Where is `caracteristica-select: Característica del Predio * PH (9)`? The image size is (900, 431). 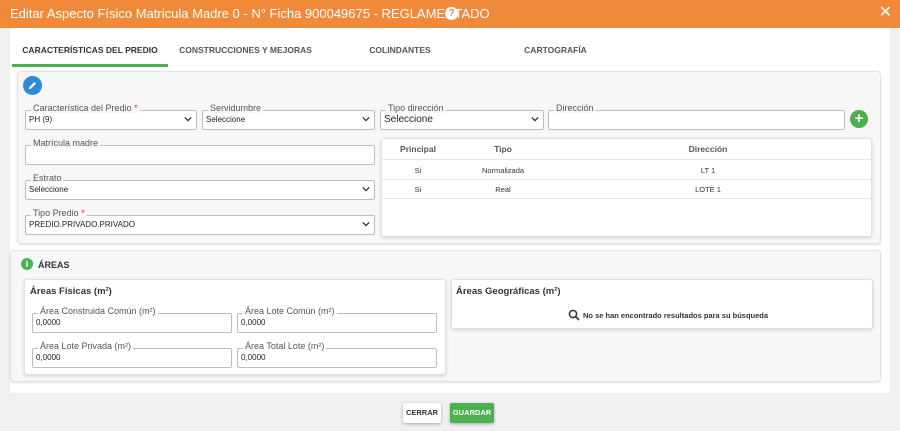 caracteristica-select: Característica del Predio * PH (9) is located at coordinates (111, 116).